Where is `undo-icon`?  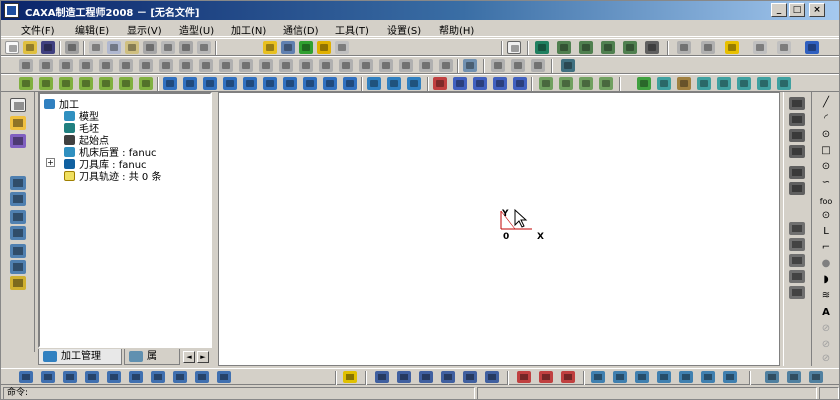
undo-icon is located at coordinates (150, 47).